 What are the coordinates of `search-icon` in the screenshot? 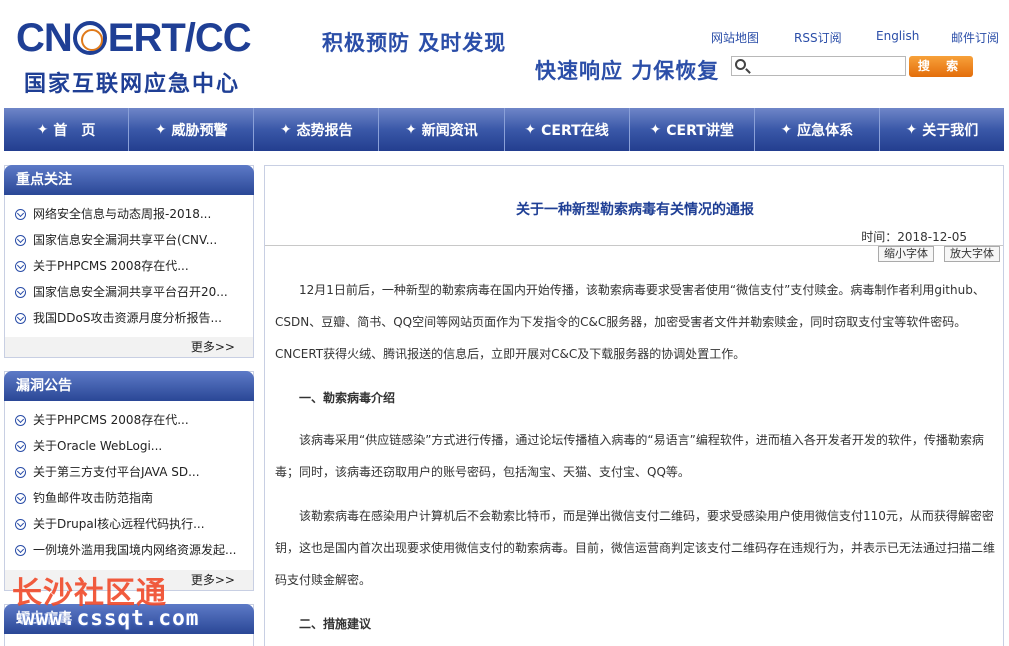 It's located at (740, 64).